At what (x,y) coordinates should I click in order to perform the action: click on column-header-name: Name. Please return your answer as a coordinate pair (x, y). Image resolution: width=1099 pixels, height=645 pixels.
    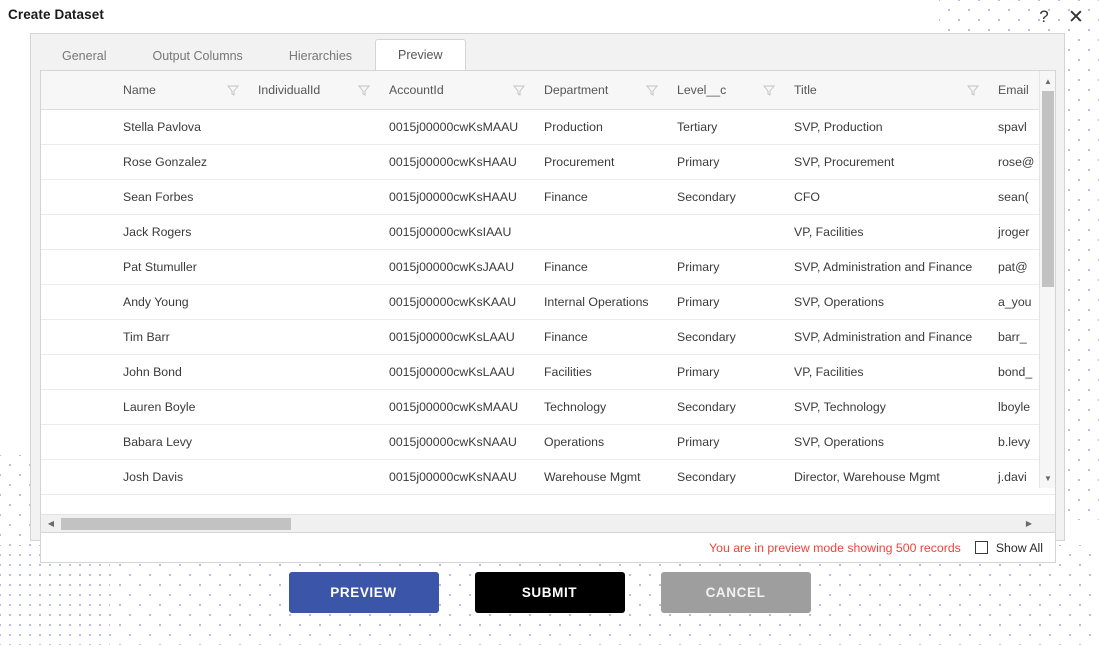
    Looking at the image, I should click on (180, 90).